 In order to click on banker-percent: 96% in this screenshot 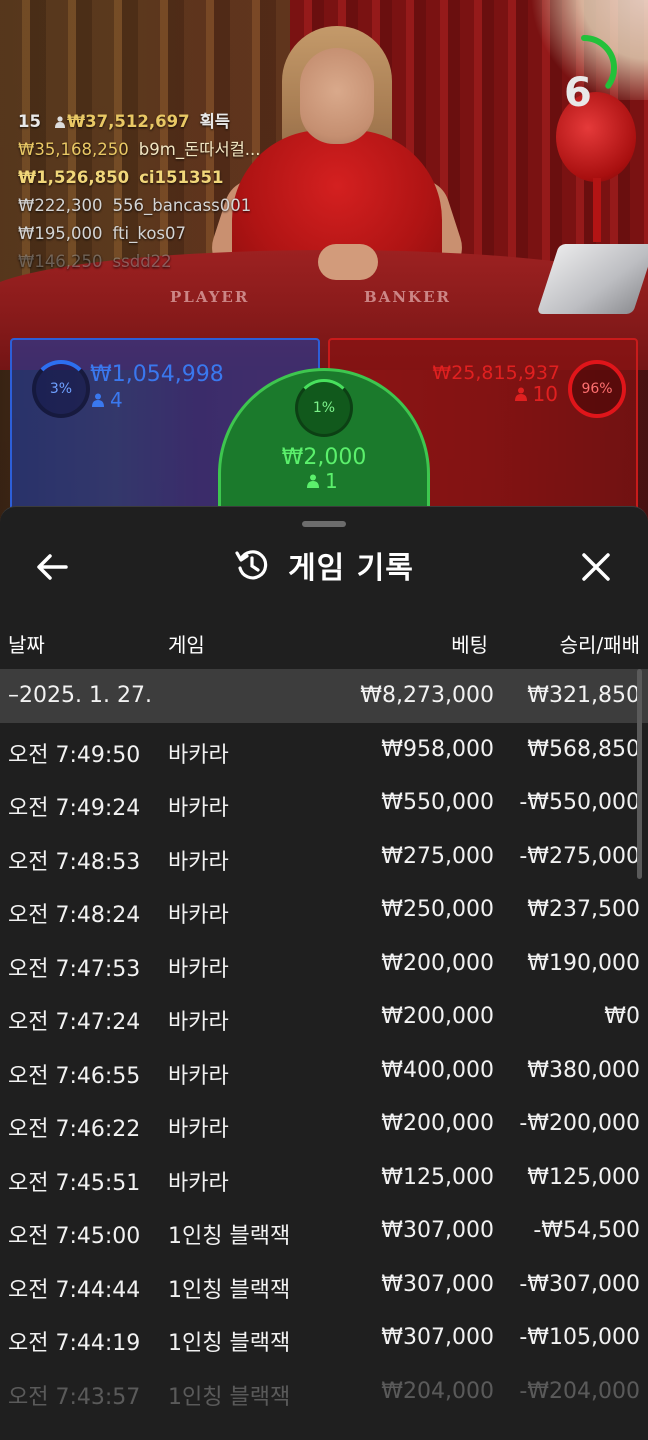, I will do `click(597, 389)`.